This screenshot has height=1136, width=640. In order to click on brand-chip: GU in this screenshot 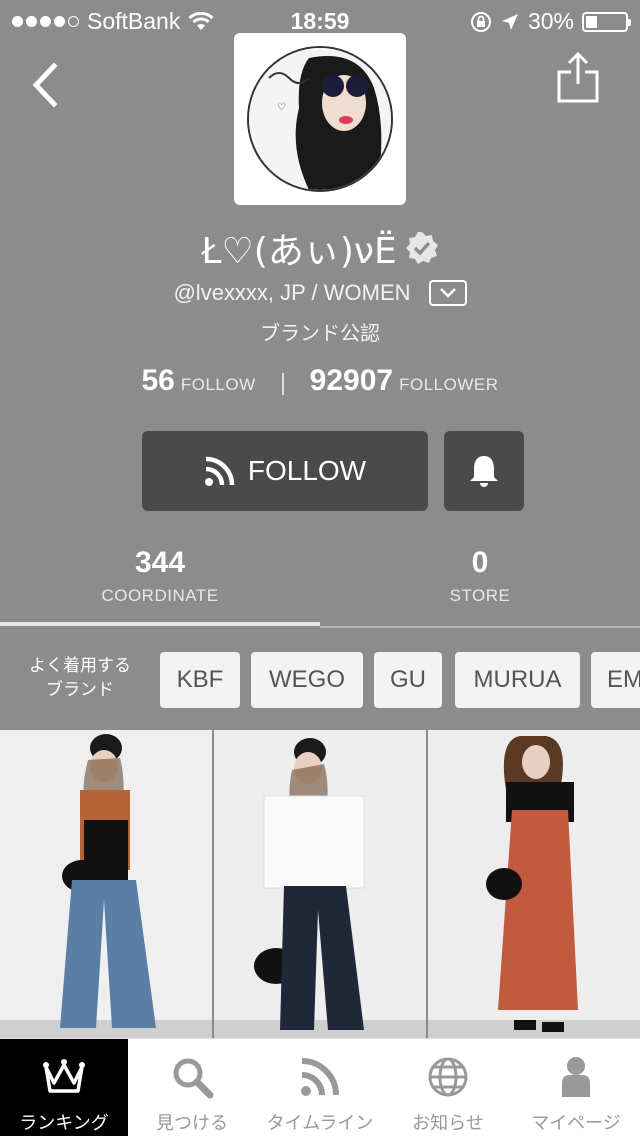, I will do `click(408, 680)`.